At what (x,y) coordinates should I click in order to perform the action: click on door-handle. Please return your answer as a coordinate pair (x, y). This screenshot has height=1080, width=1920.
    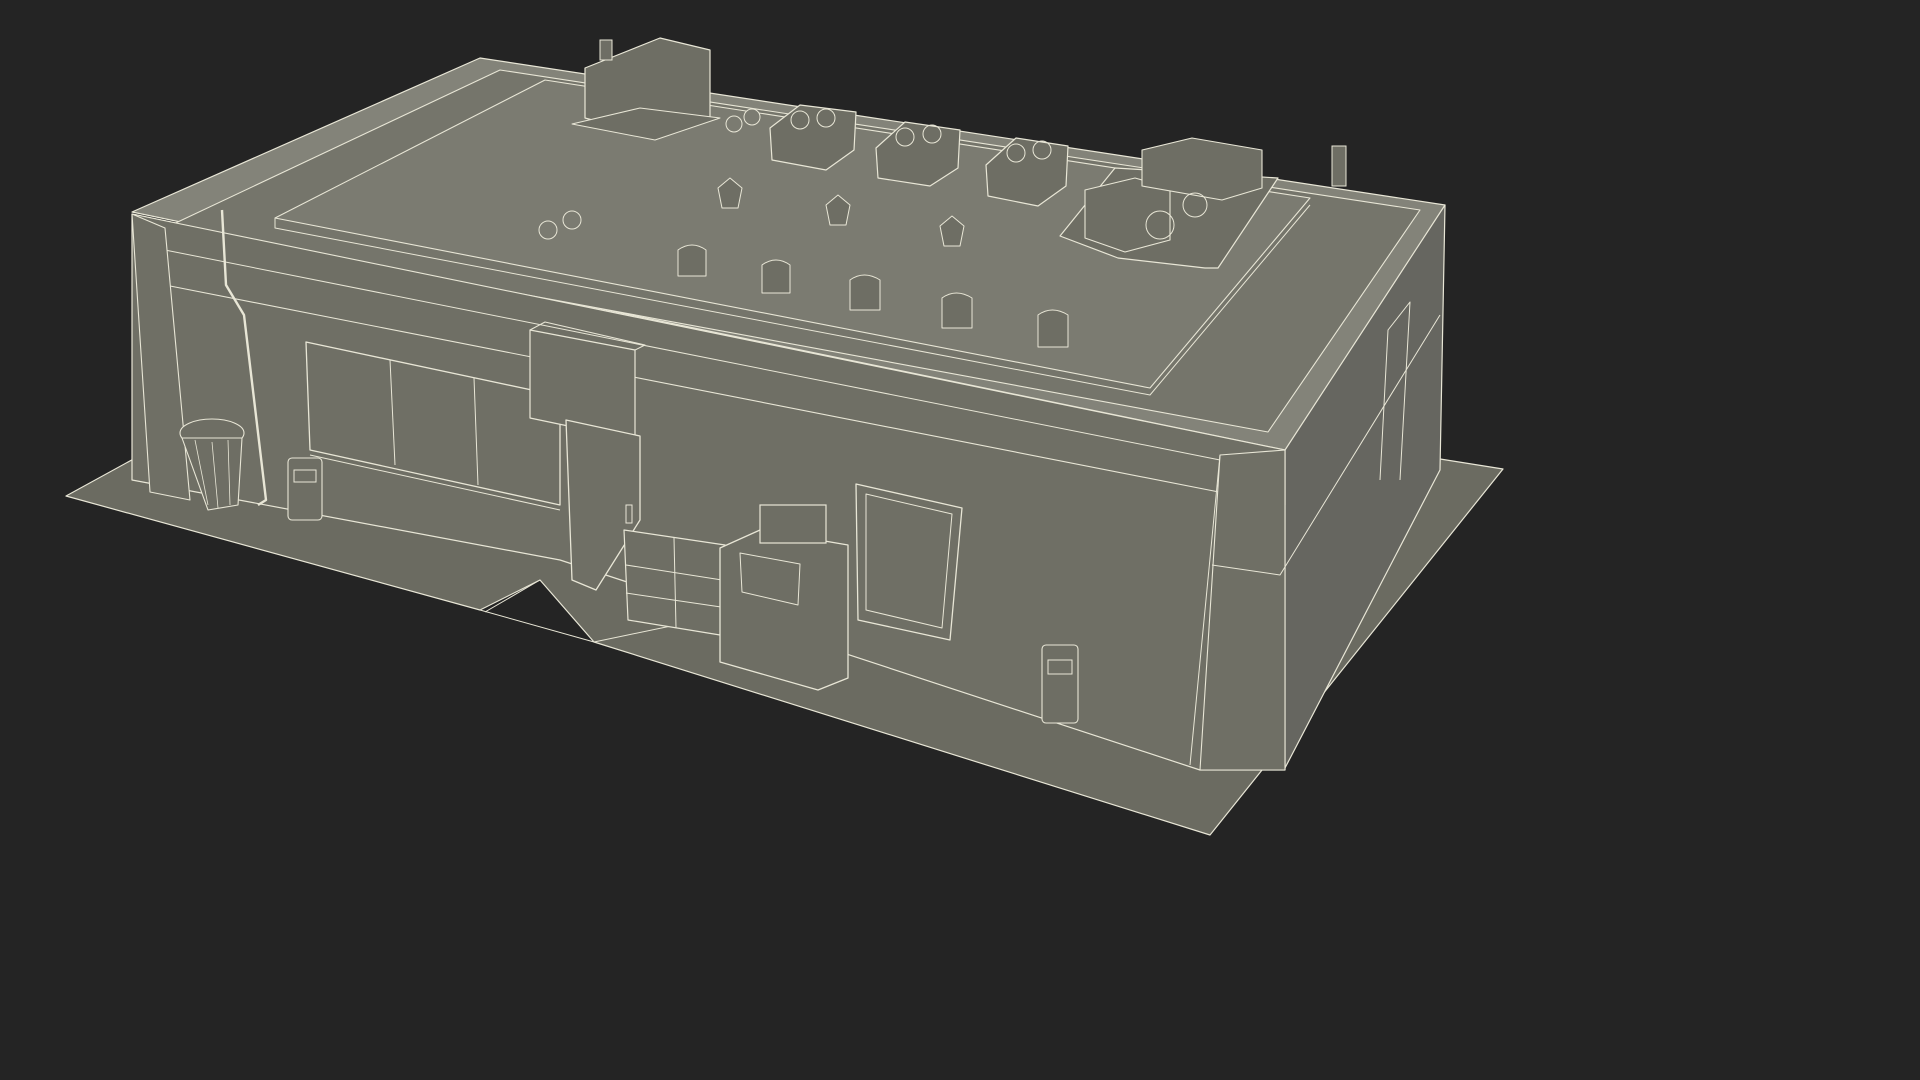
    Looking at the image, I should click on (629, 514).